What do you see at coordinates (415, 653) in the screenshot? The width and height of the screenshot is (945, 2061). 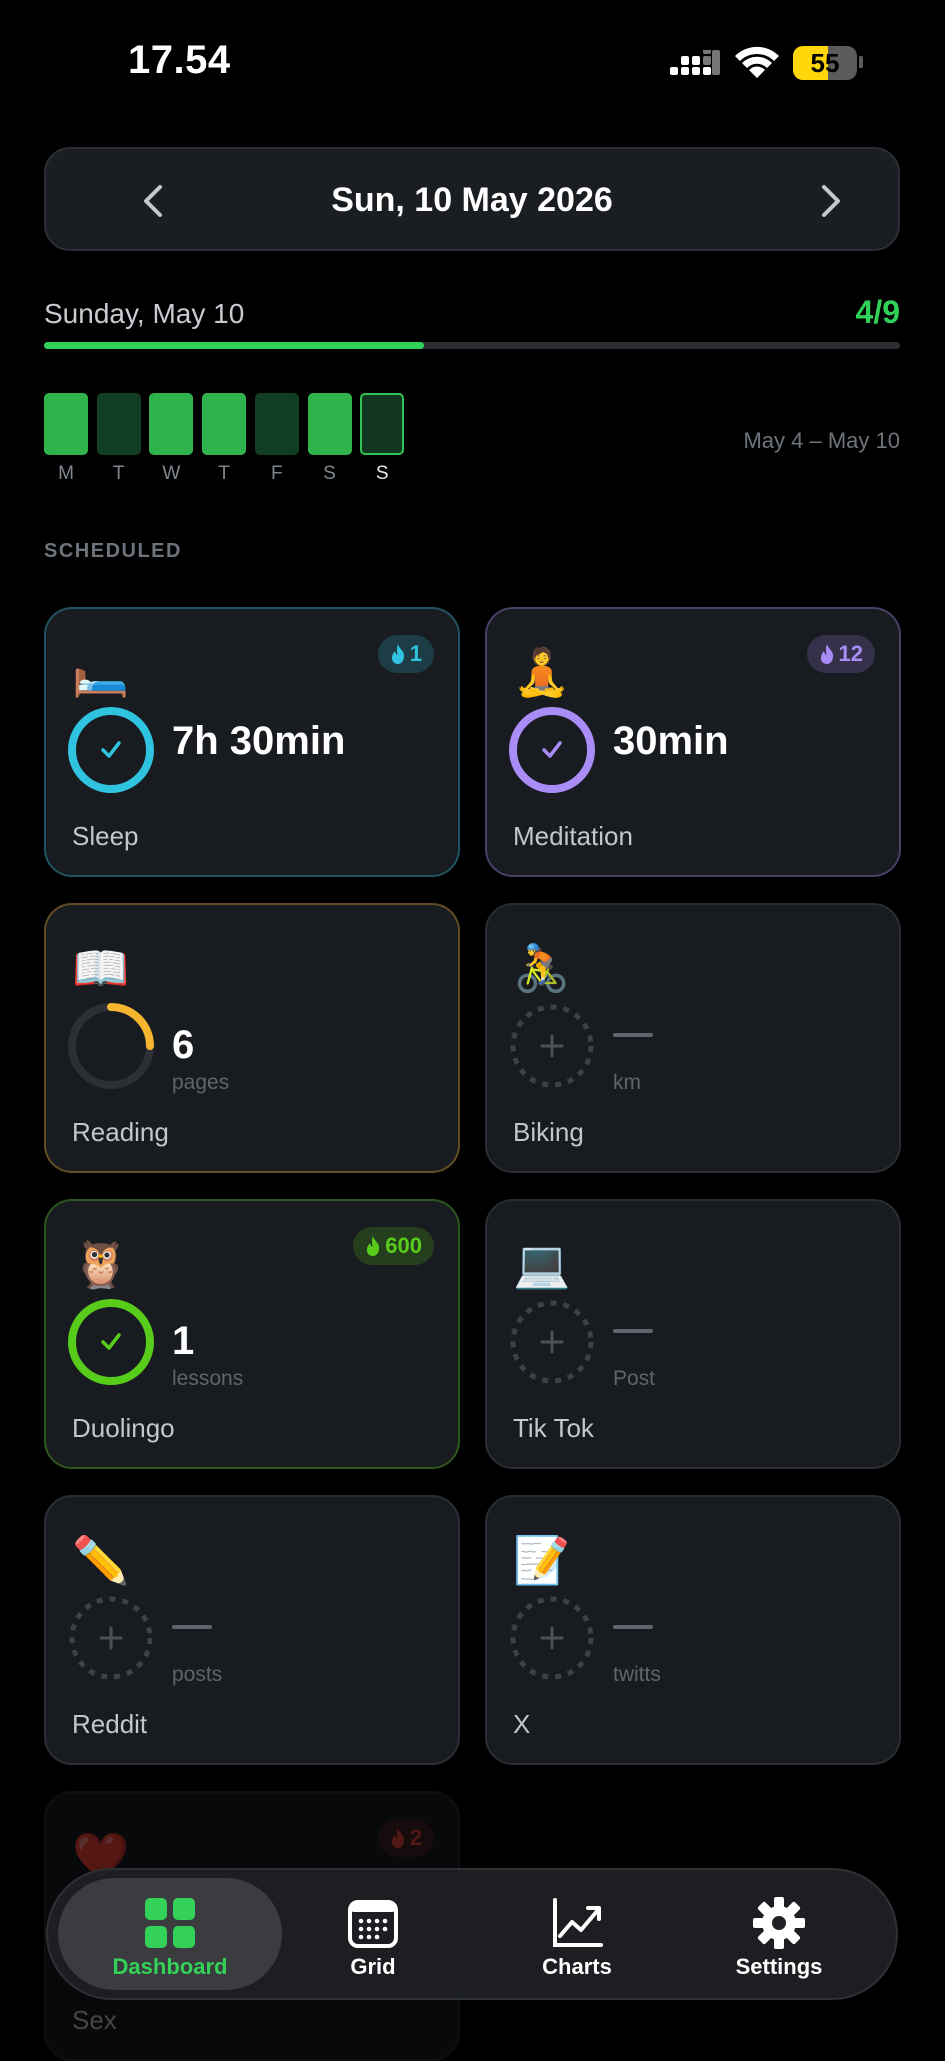 I see `streak-count: 1` at bounding box center [415, 653].